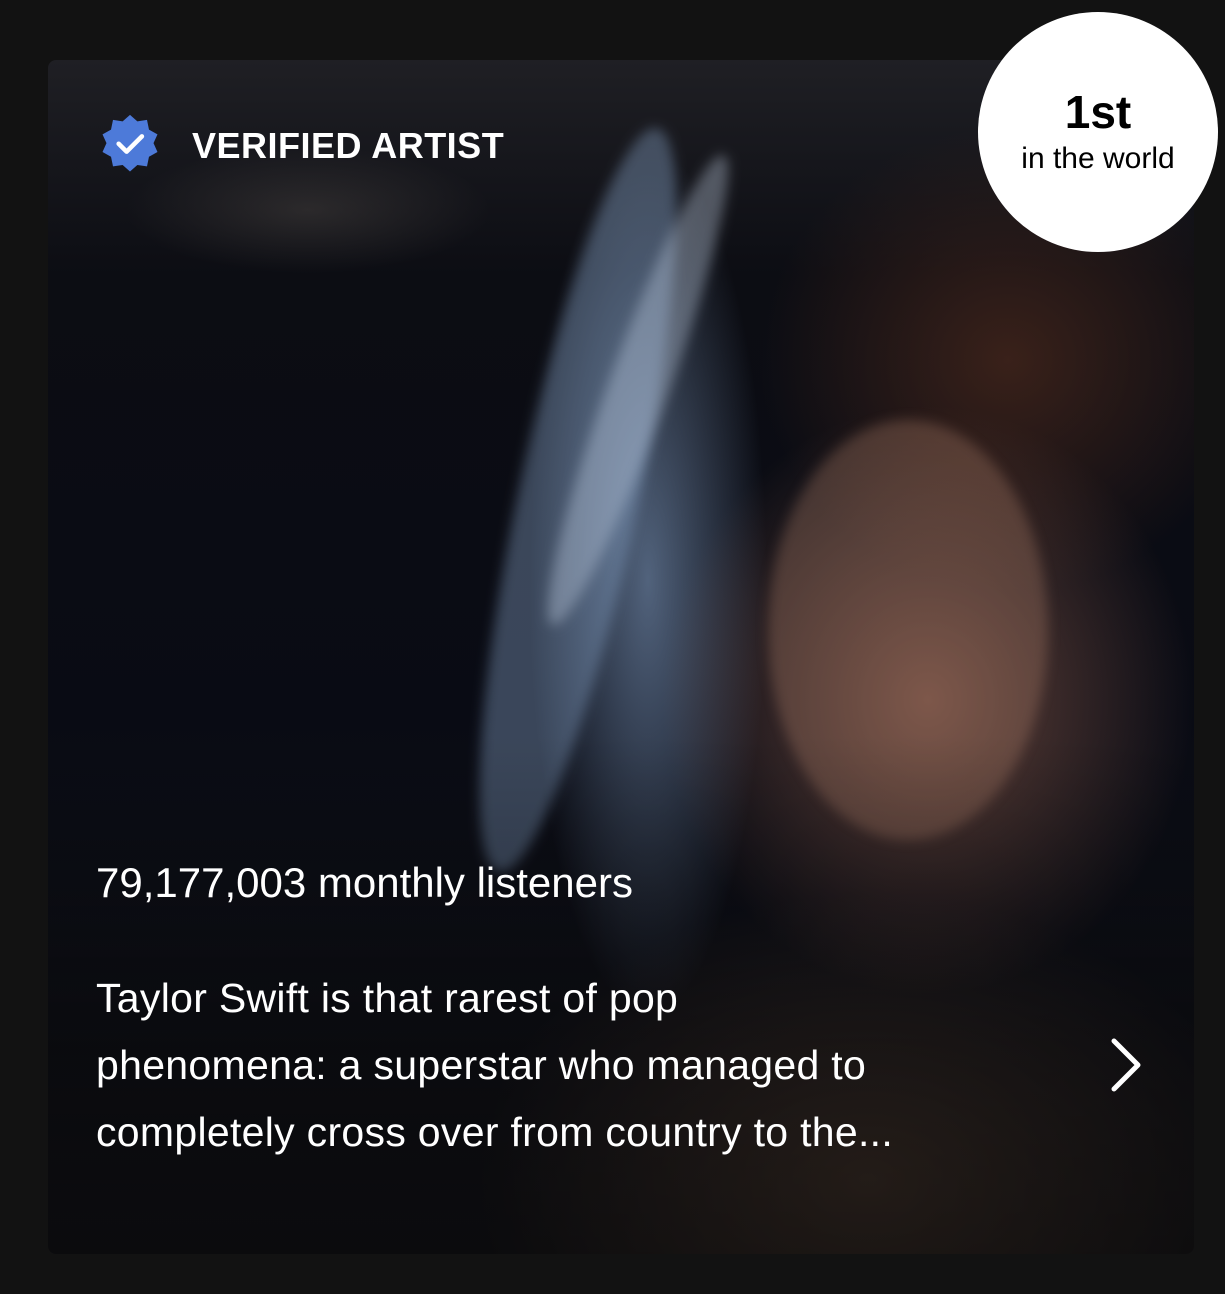 Image resolution: width=1225 pixels, height=1294 pixels. I want to click on verified-artist-label: VERIFIED ARTIST, so click(348, 145).